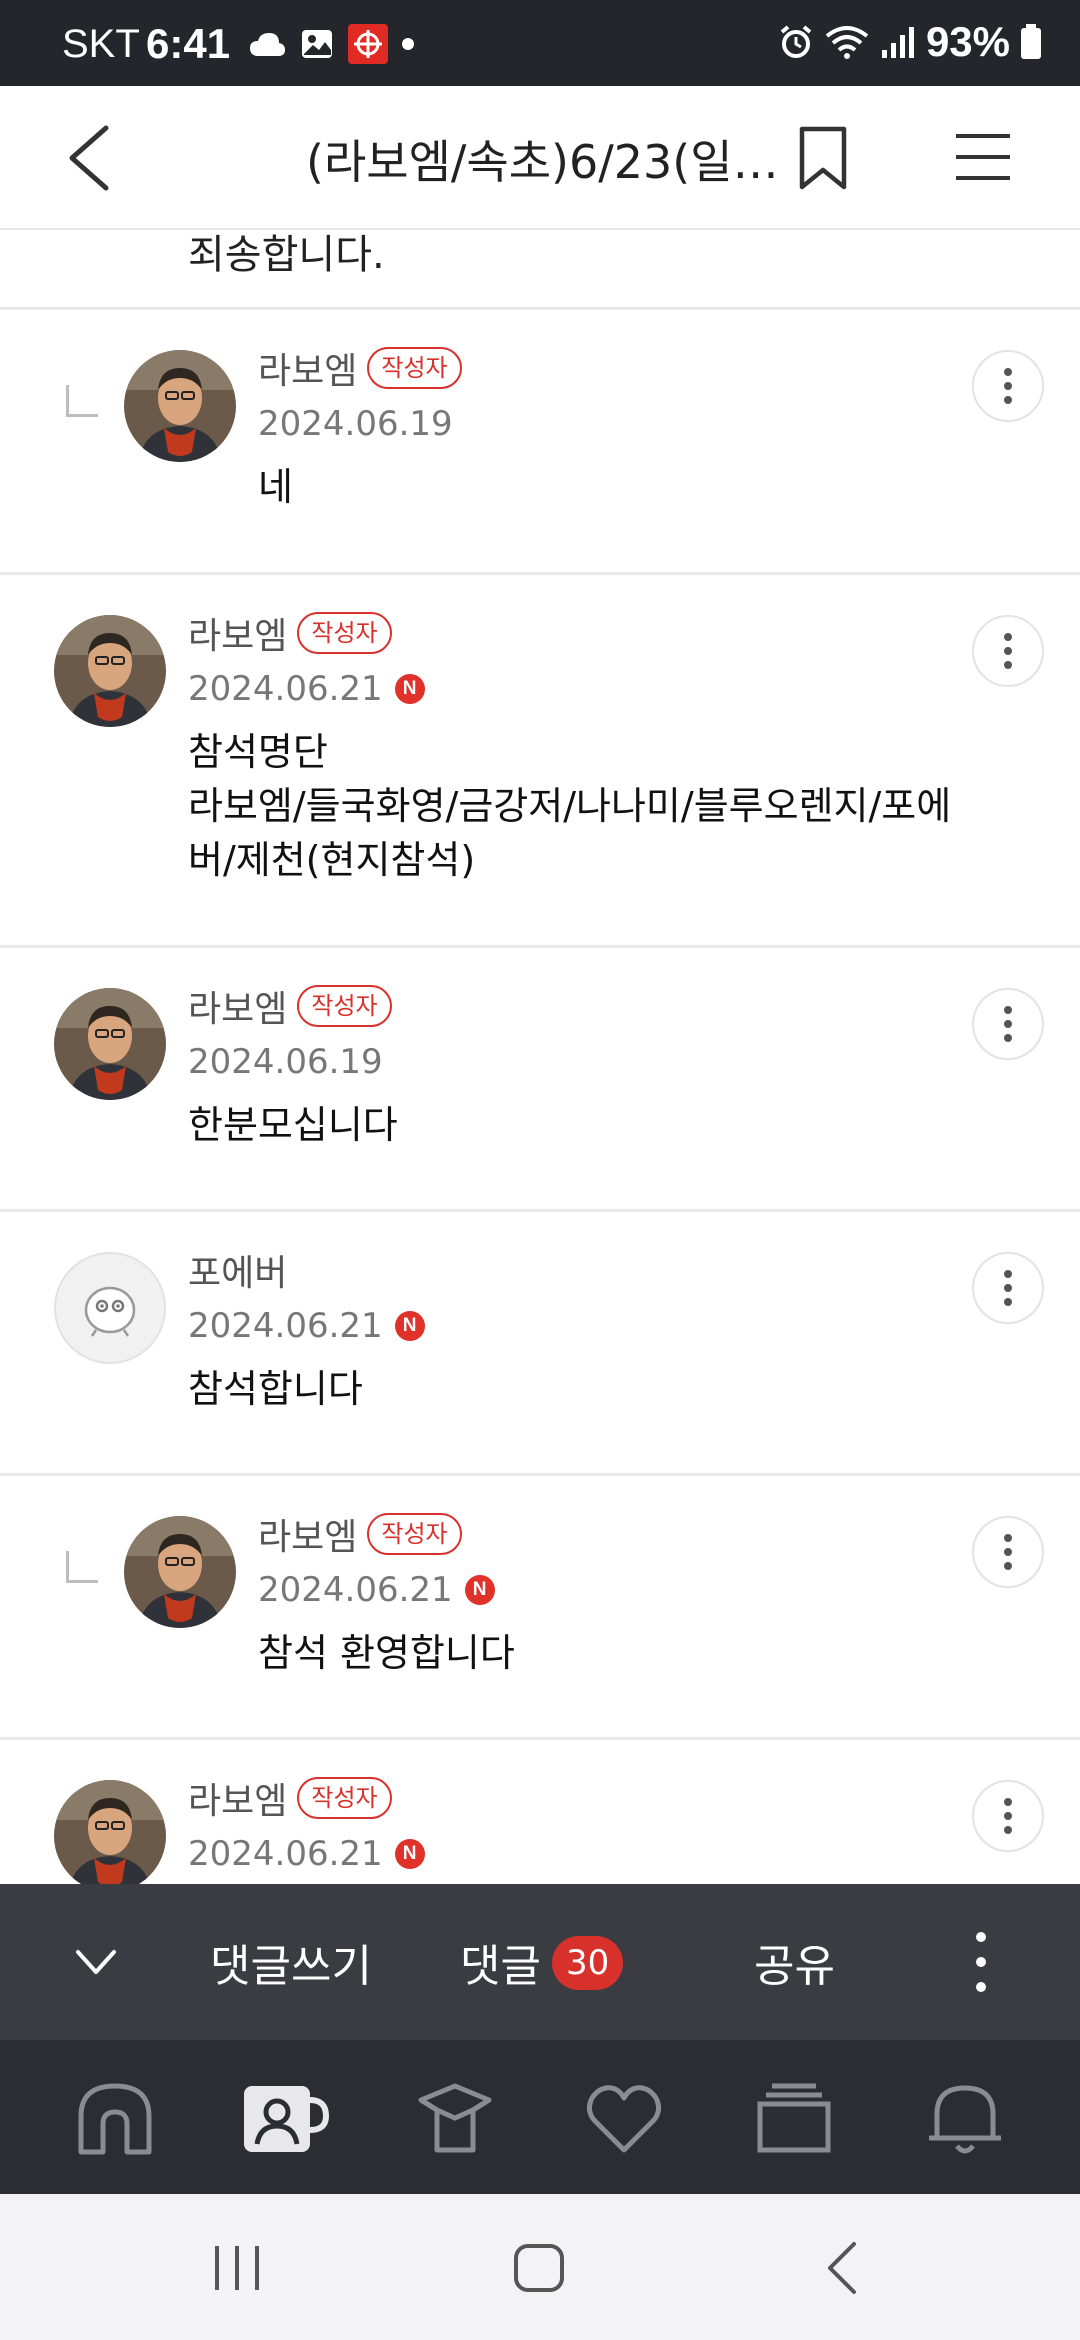  I want to click on chevron-down-icon, so click(96, 1962).